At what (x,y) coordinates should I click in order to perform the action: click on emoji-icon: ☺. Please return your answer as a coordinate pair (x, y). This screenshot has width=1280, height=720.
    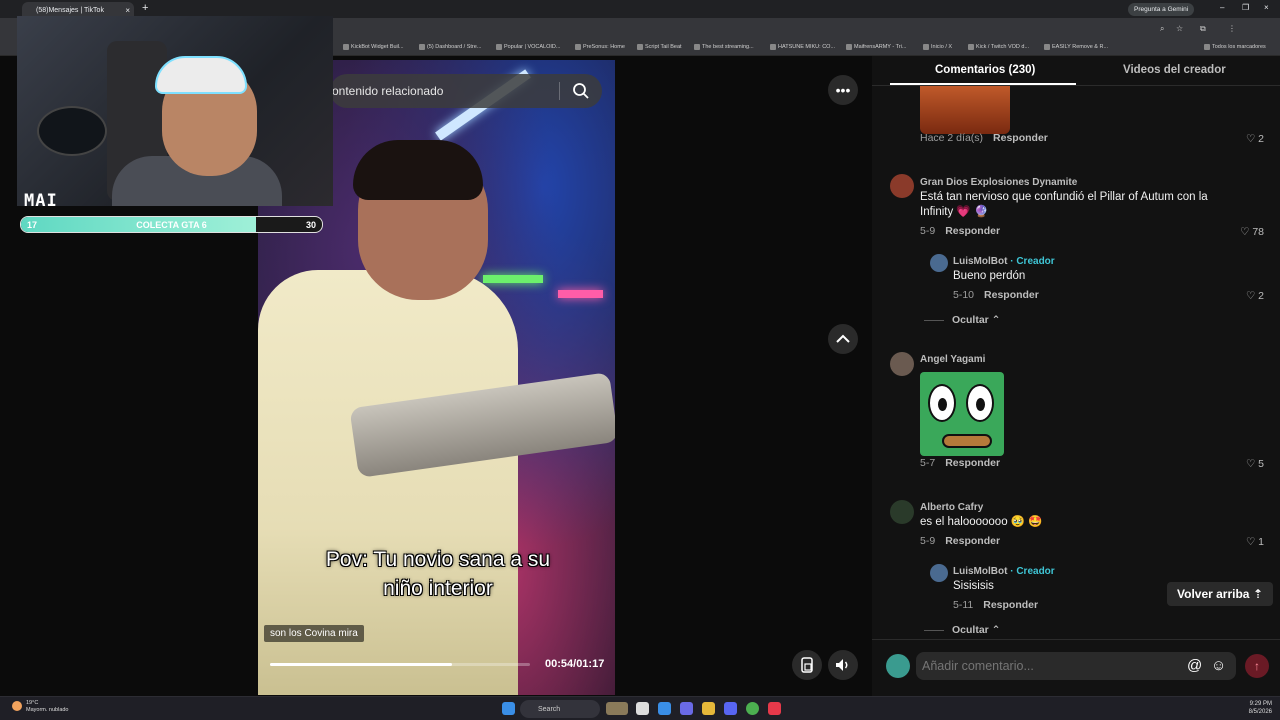
    Looking at the image, I should click on (1218, 665).